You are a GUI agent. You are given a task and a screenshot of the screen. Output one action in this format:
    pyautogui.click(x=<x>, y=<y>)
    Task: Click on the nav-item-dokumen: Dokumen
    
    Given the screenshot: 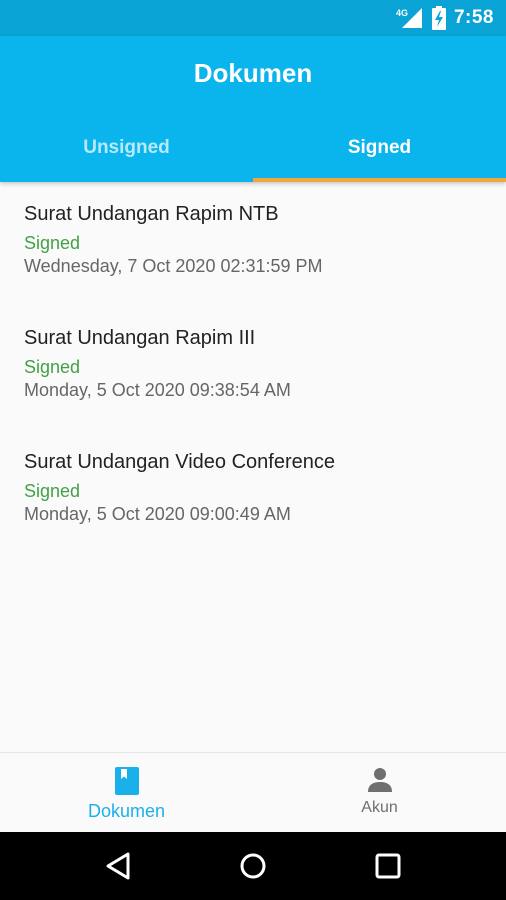 What is the action you would take?
    pyautogui.click(x=126, y=792)
    